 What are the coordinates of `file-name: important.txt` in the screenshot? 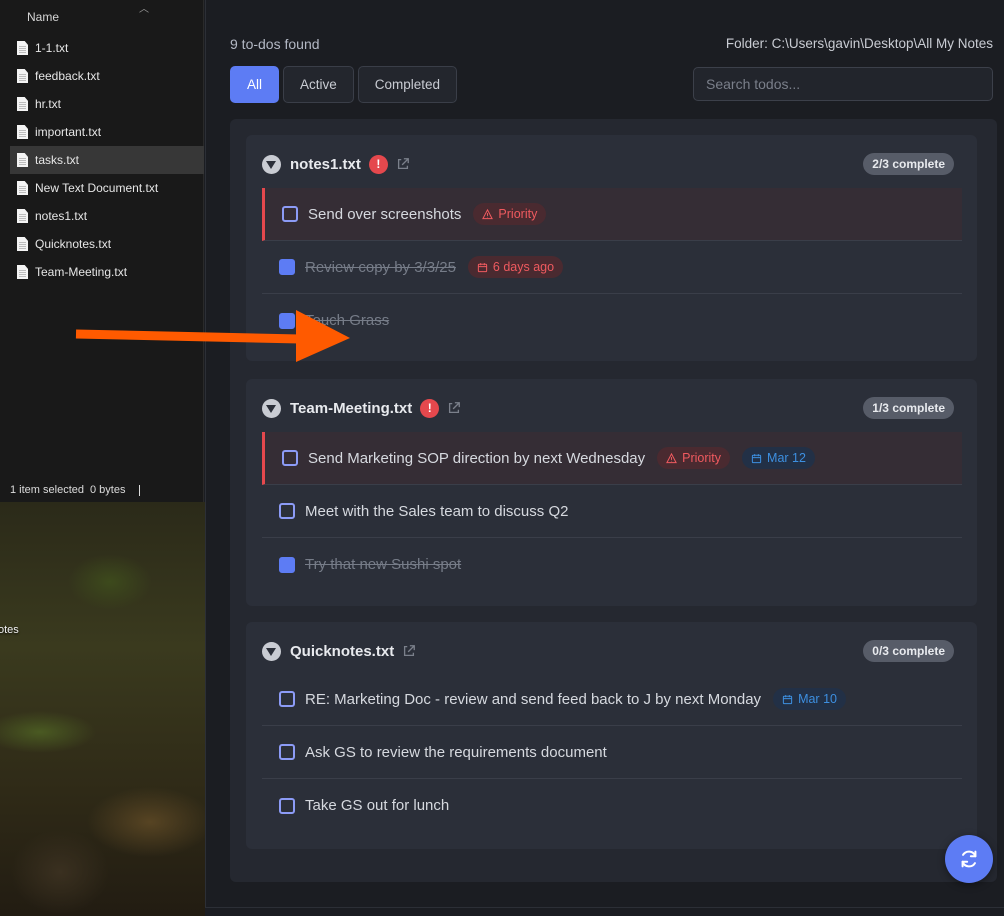 It's located at (68, 132).